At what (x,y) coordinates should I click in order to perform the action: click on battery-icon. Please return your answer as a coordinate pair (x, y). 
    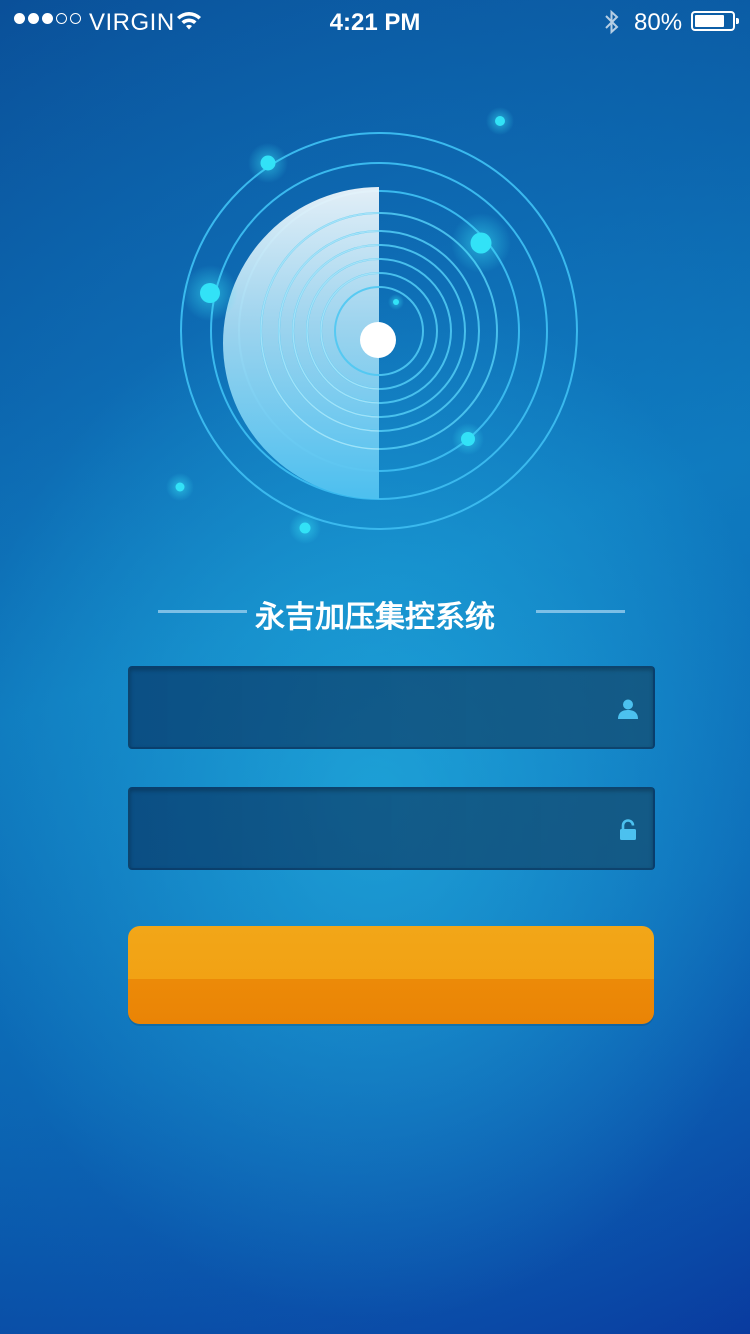
    Looking at the image, I should click on (715, 21).